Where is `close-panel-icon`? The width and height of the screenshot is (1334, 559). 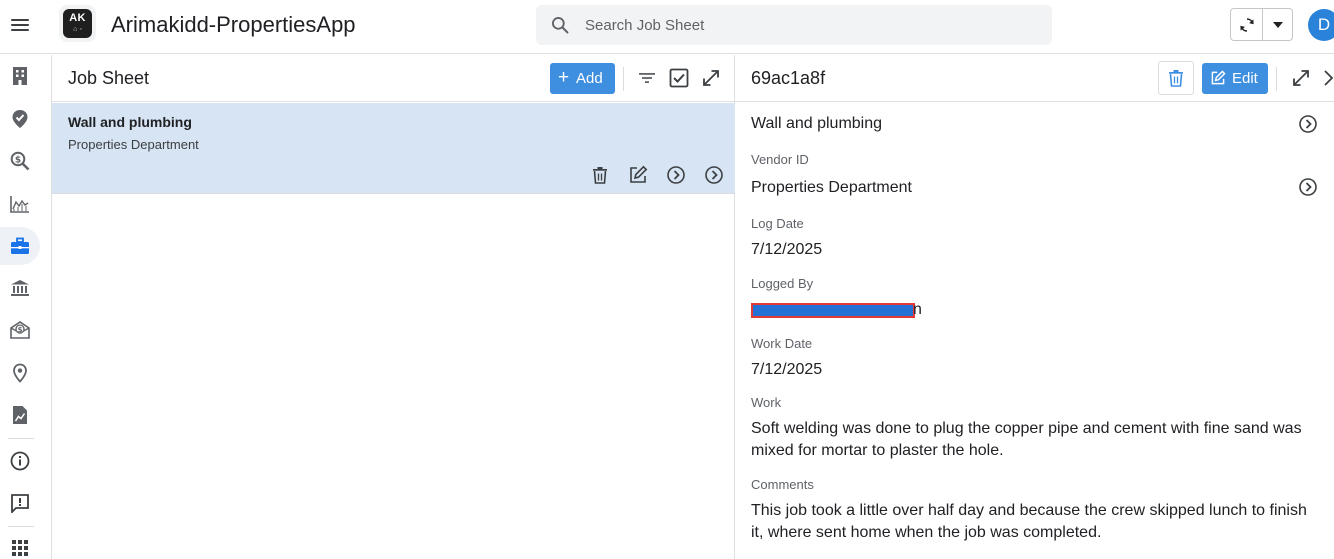
close-panel-icon is located at coordinates (1328, 78).